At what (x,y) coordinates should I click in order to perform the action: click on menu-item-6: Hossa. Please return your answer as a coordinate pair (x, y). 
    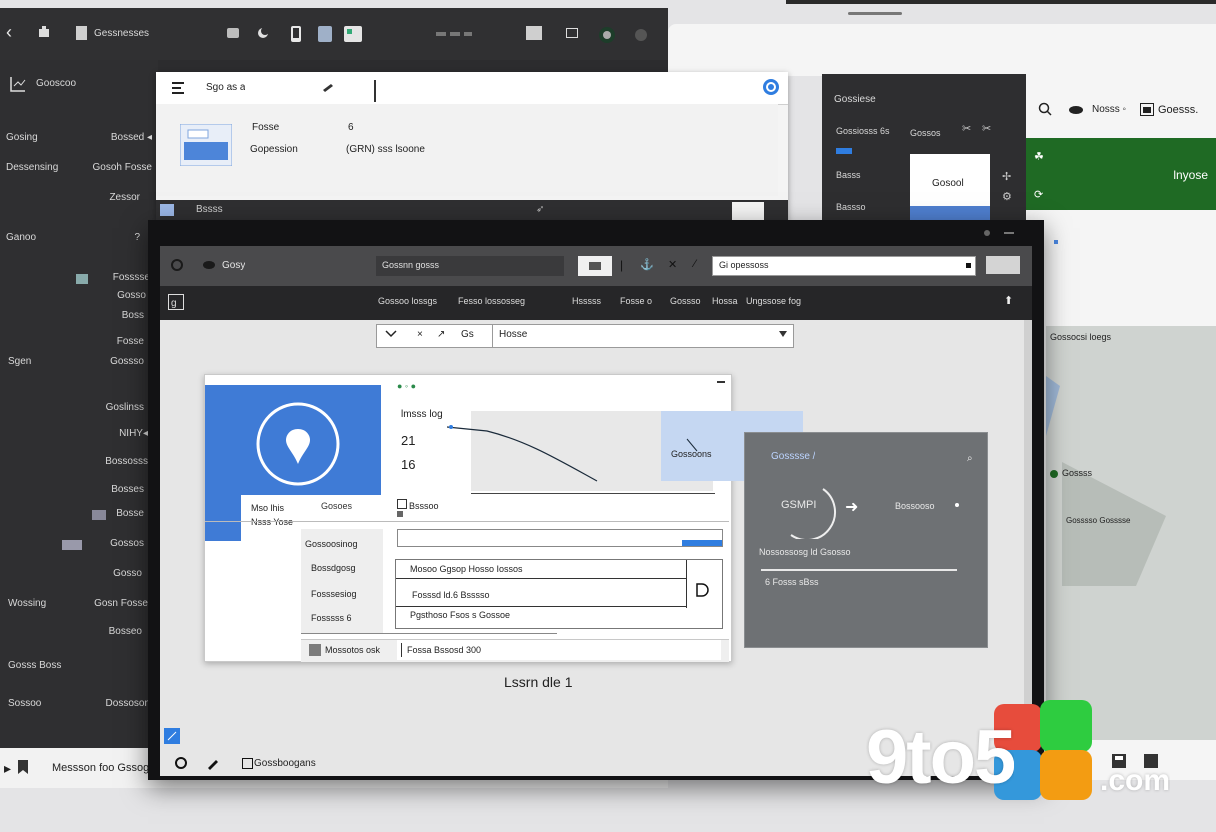
    Looking at the image, I should click on (725, 301).